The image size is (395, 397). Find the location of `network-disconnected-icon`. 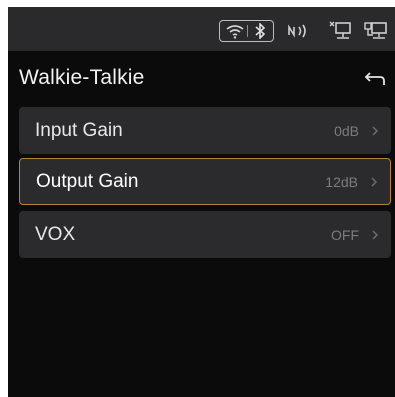

network-disconnected-icon is located at coordinates (340, 30).